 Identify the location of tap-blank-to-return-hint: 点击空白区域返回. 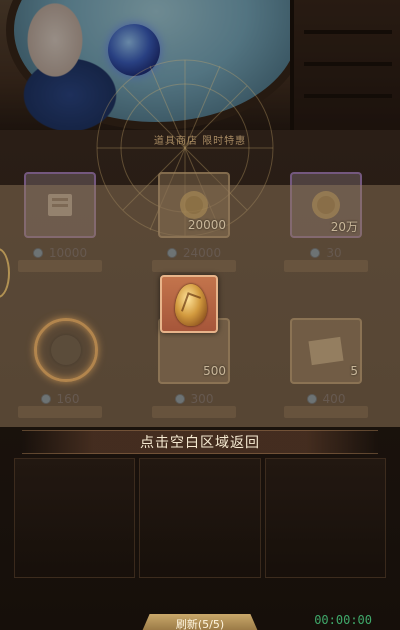
(200, 442).